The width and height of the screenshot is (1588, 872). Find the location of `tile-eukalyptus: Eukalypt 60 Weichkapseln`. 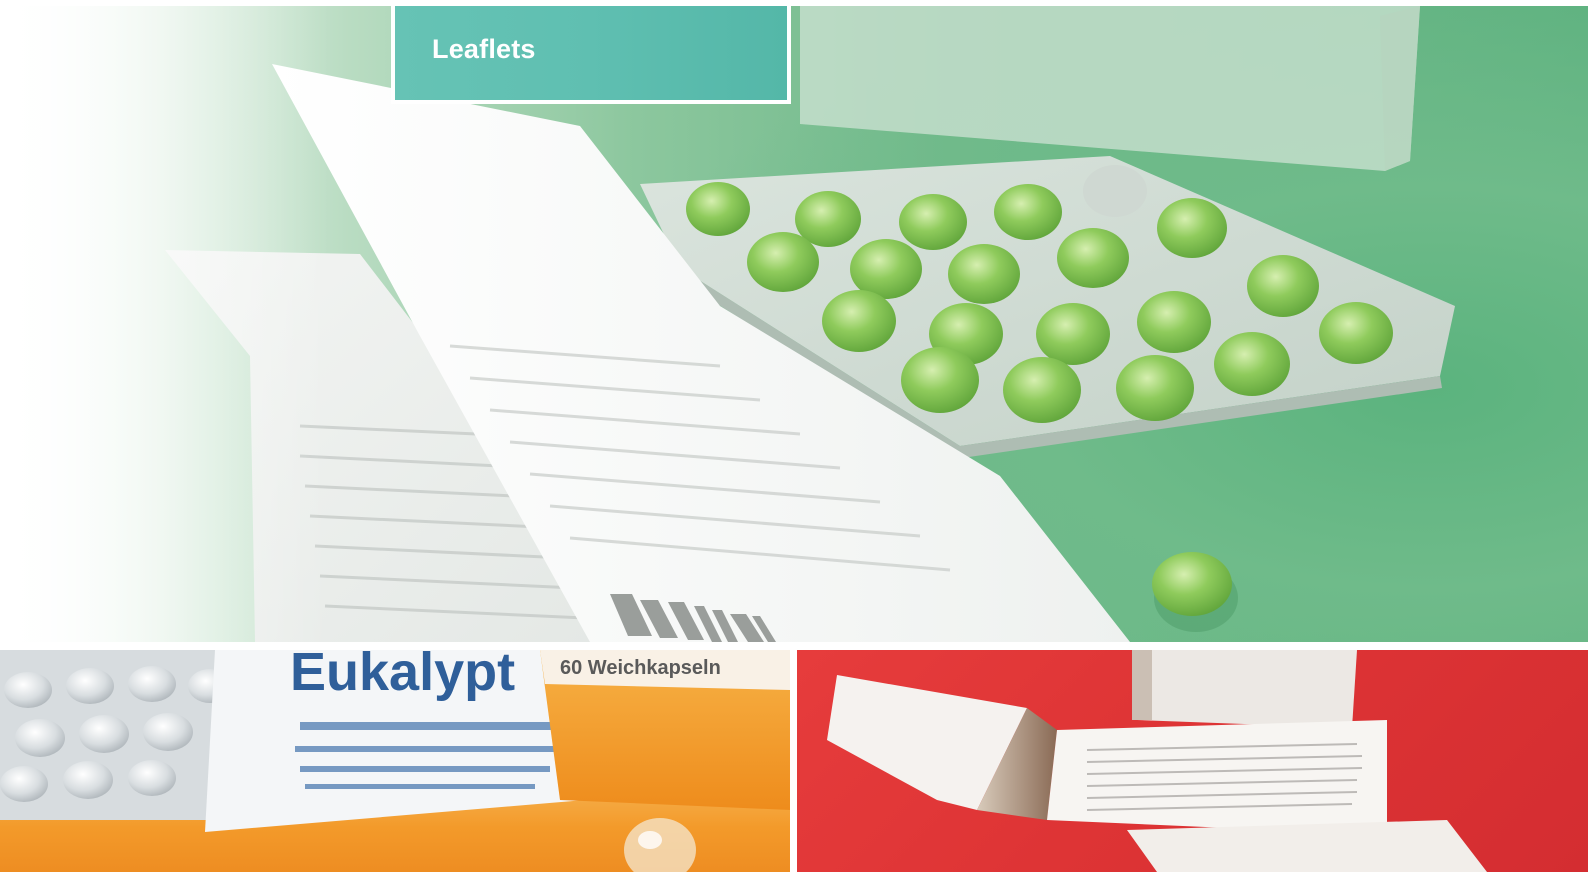

tile-eukalyptus: Eukalypt 60 Weichkapseln is located at coordinates (395, 761).